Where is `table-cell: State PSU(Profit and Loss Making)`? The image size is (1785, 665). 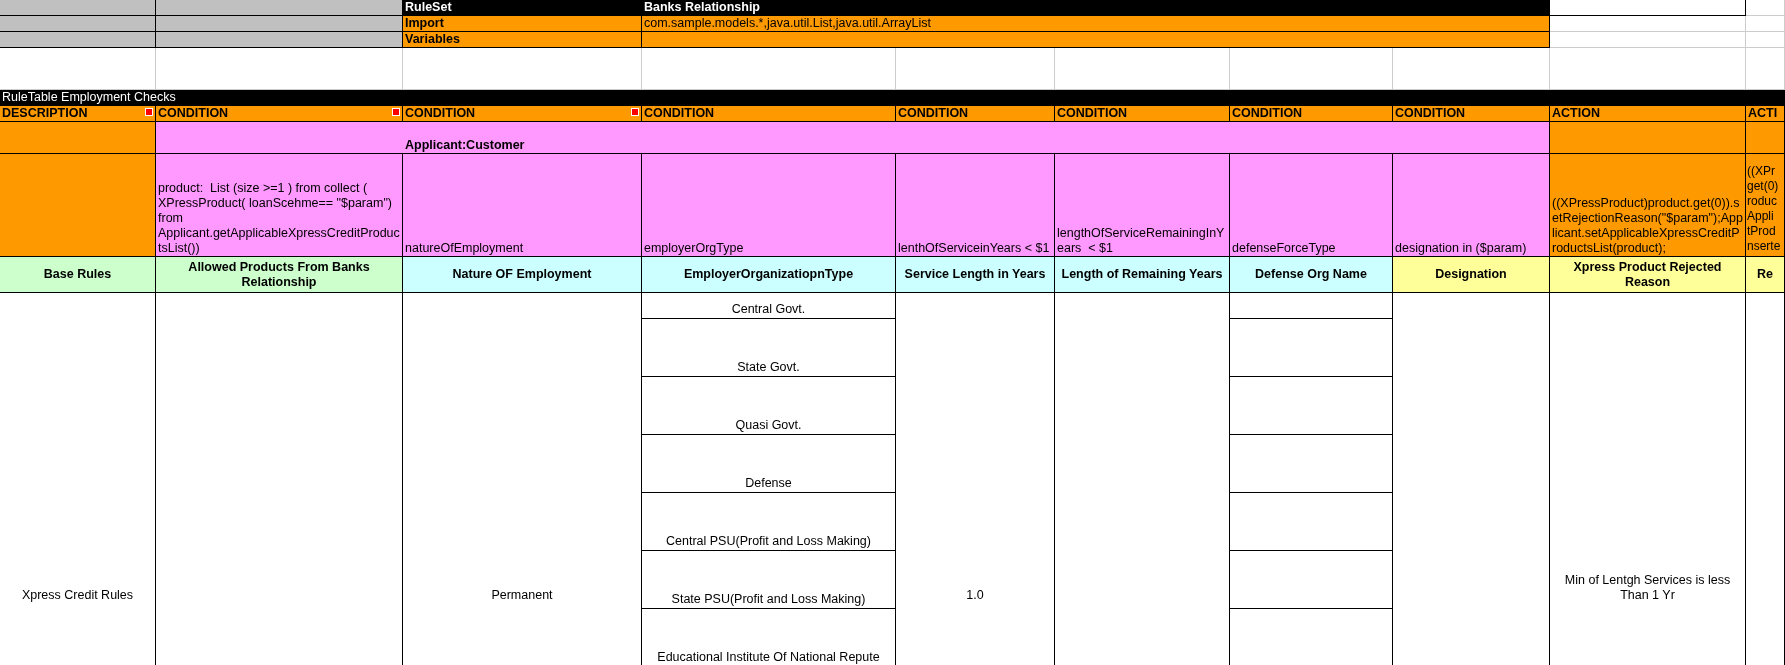
table-cell: State PSU(Profit and Loss Making) is located at coordinates (768, 580).